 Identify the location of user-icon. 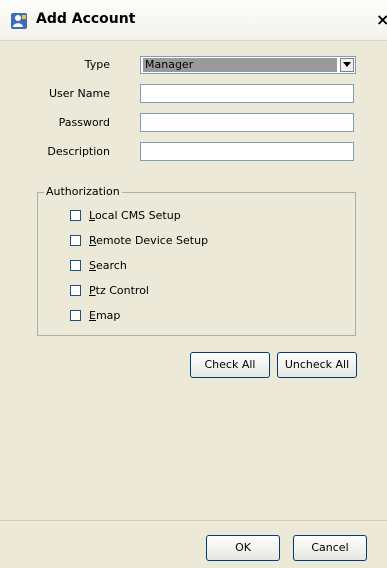
(19, 21).